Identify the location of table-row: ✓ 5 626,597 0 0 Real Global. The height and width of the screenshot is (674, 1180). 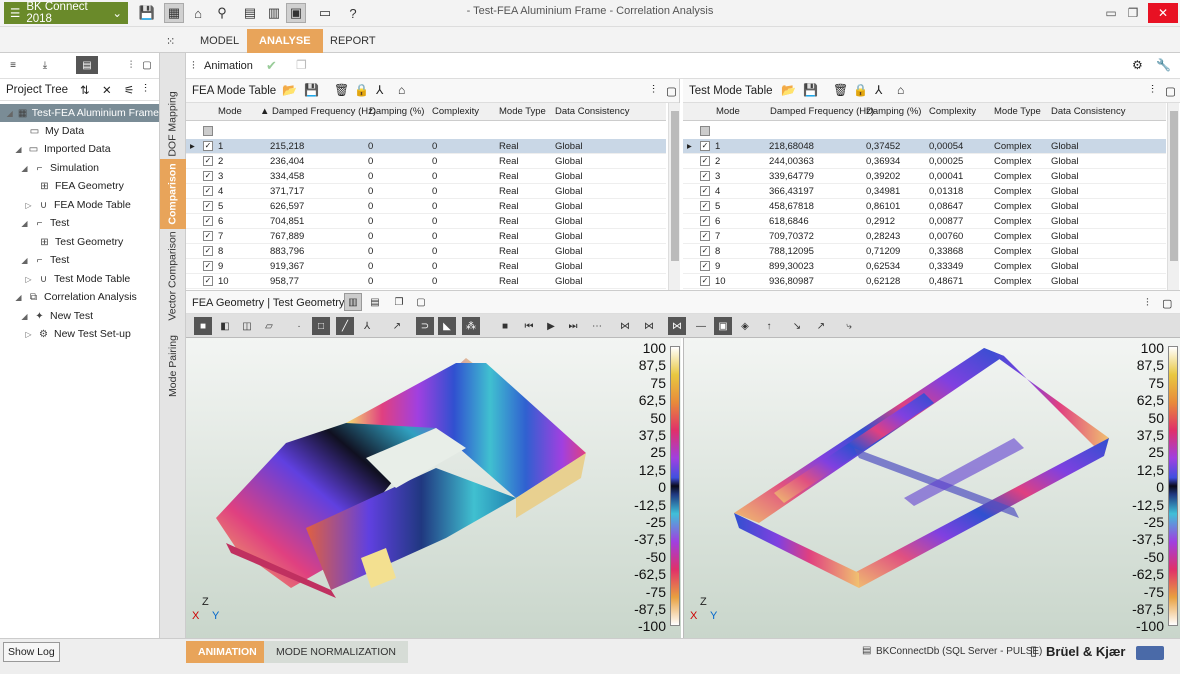
(426, 206).